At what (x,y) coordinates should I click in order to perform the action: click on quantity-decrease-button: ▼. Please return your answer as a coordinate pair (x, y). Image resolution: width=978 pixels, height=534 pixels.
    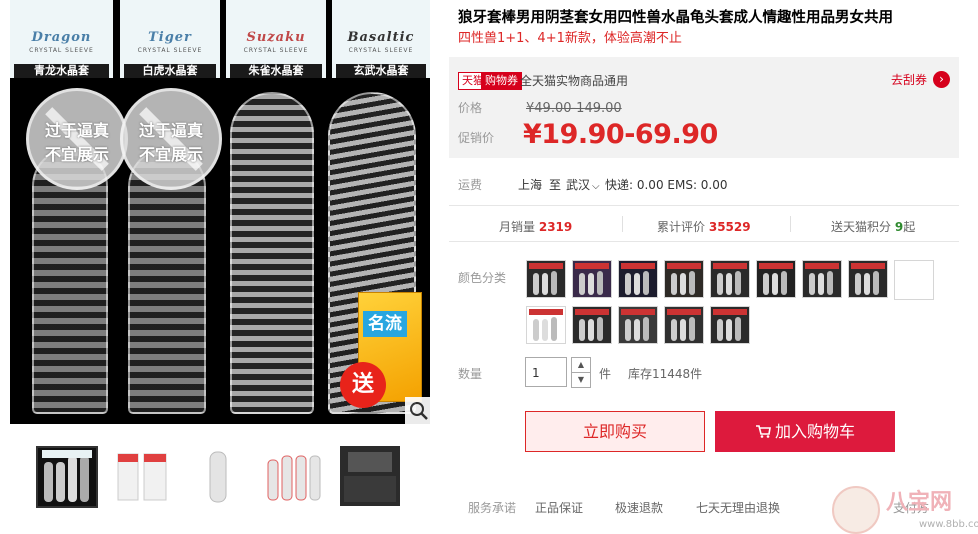
    Looking at the image, I should click on (581, 380).